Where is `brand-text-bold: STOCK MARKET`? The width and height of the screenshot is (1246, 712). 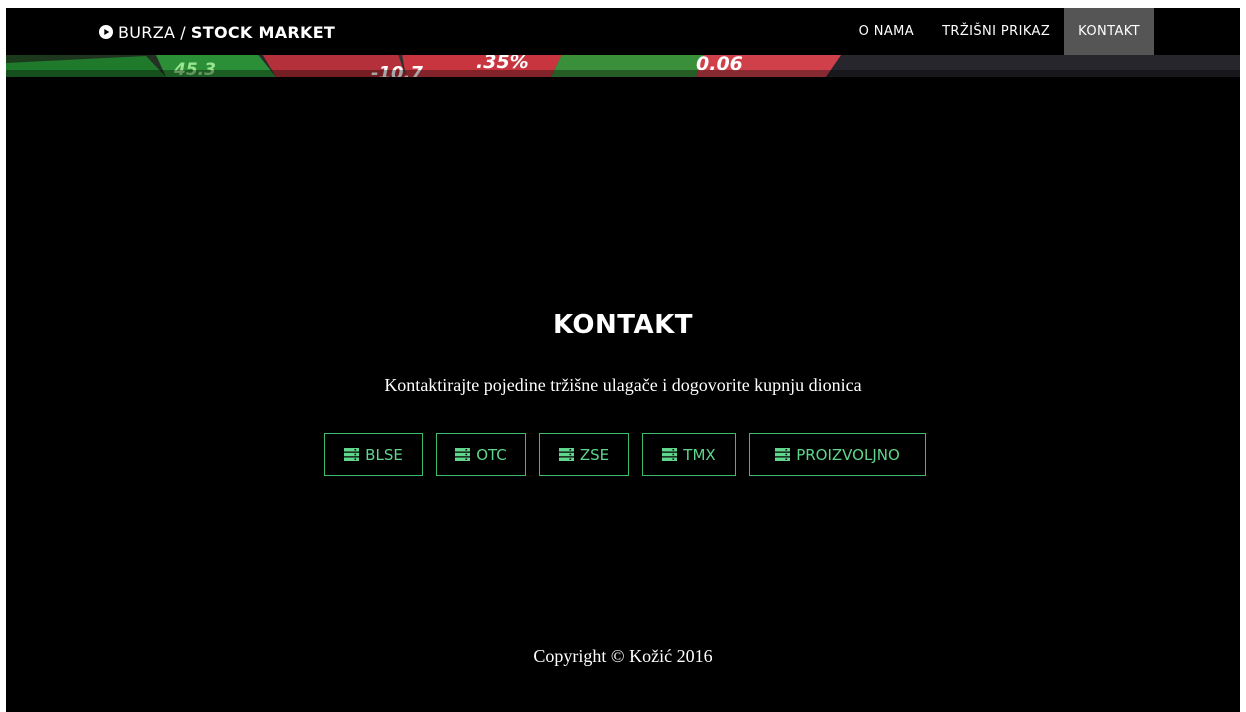
brand-text-bold: STOCK MARKET is located at coordinates (263, 32).